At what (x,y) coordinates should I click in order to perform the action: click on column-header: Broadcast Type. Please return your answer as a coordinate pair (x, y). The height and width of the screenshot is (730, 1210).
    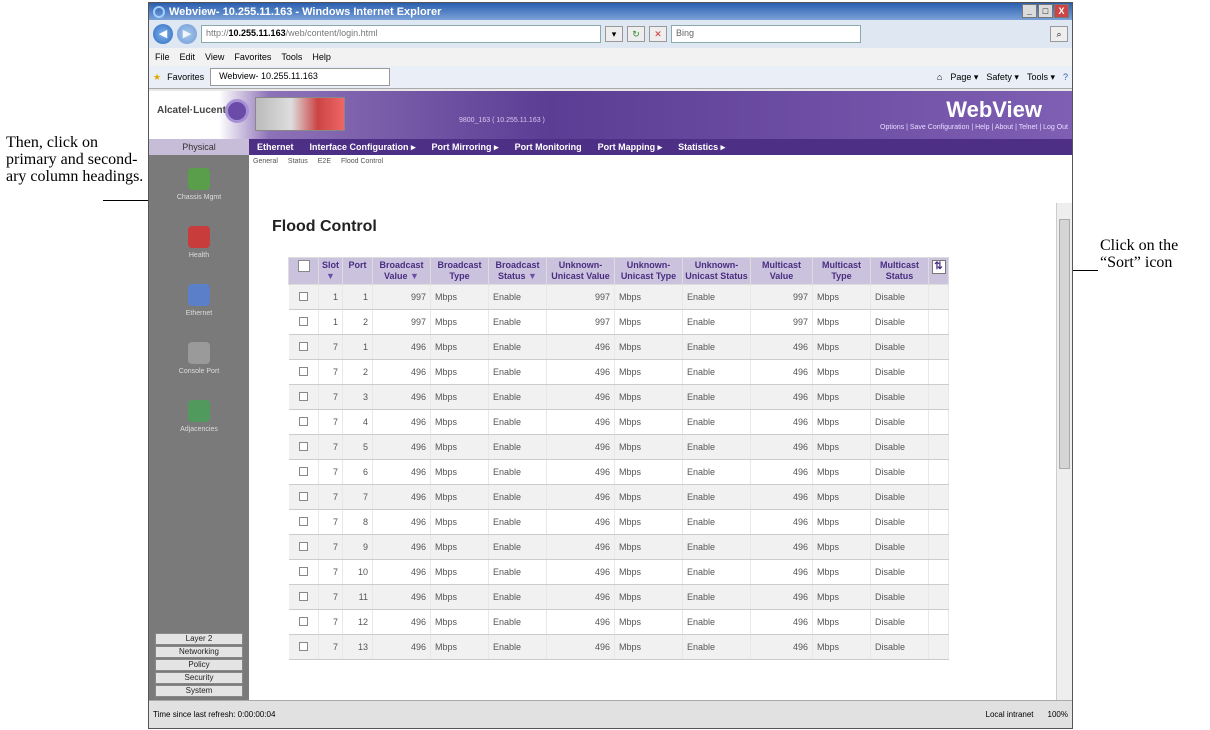
    Looking at the image, I should click on (459, 271).